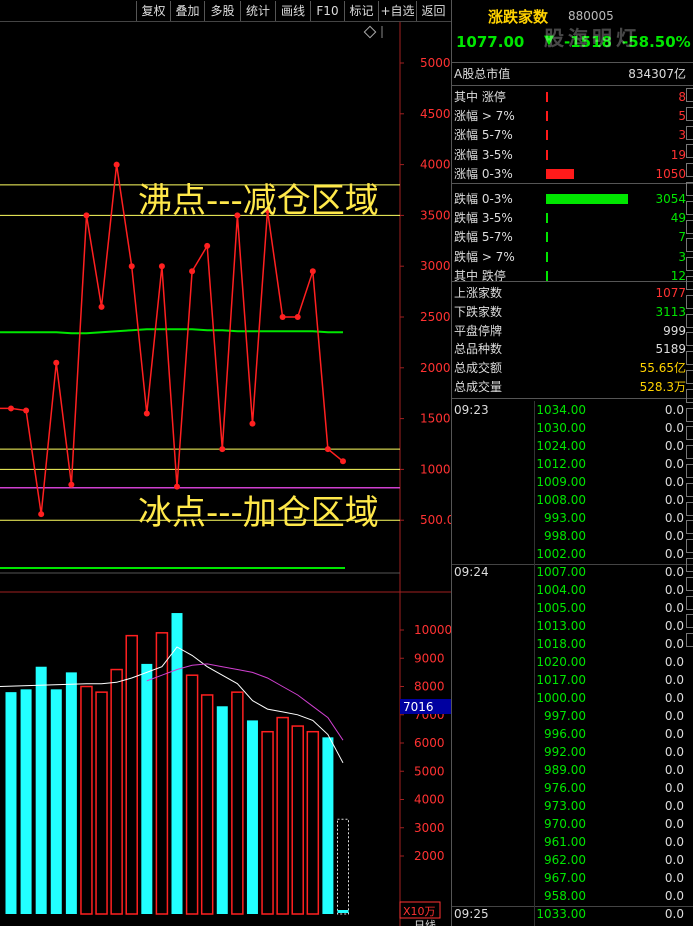 The image size is (693, 926). I want to click on market-cap-label: A股总市值, so click(482, 74).